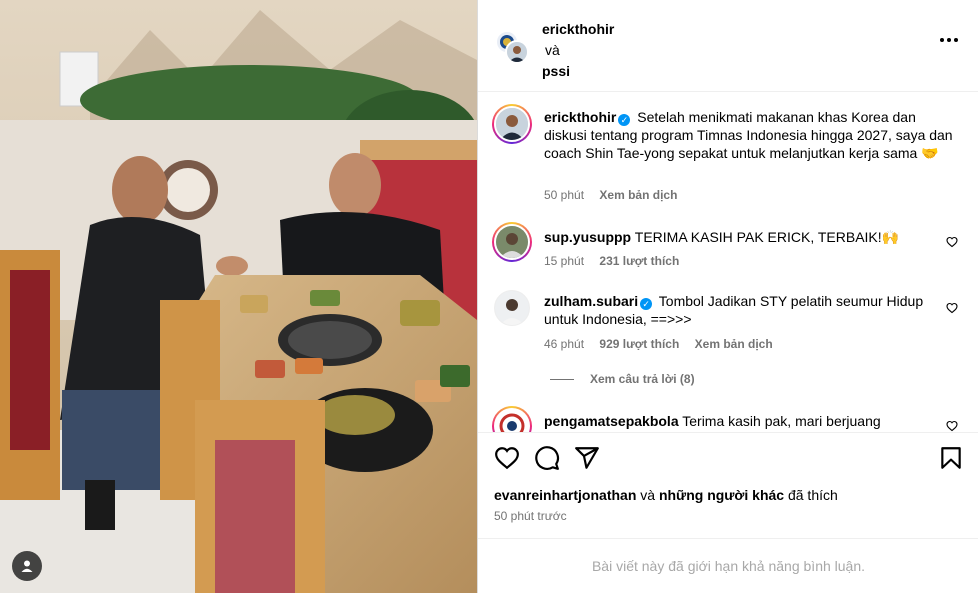 Image resolution: width=978 pixels, height=593 pixels. What do you see at coordinates (578, 29) in the screenshot?
I see `author-link-1: erickthohir` at bounding box center [578, 29].